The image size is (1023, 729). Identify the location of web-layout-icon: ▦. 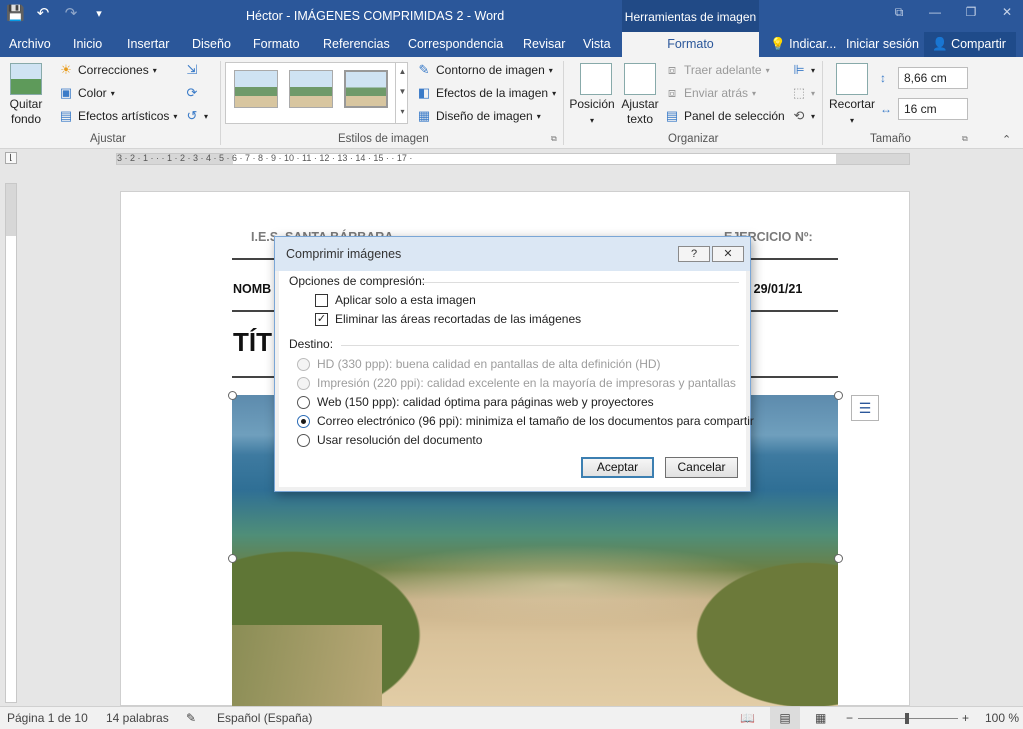
(820, 718).